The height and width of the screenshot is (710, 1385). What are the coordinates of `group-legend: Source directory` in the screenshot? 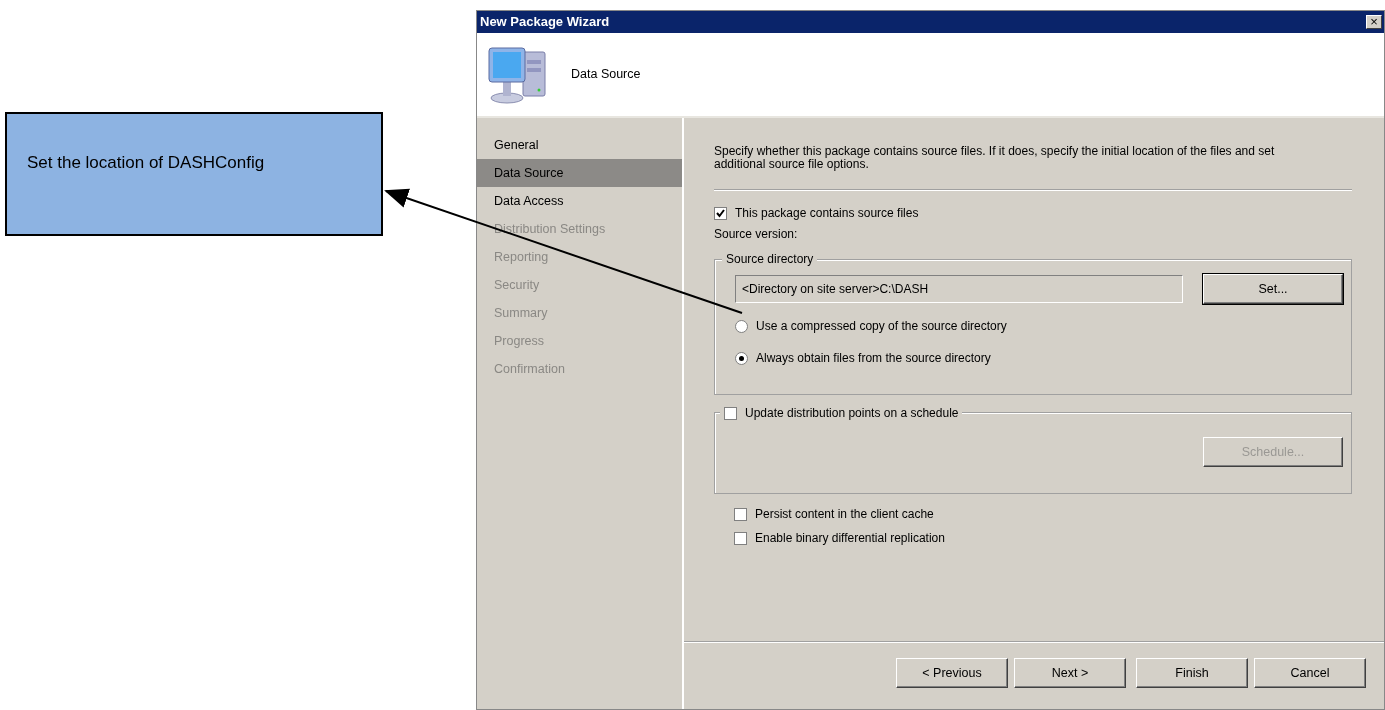 It's located at (770, 259).